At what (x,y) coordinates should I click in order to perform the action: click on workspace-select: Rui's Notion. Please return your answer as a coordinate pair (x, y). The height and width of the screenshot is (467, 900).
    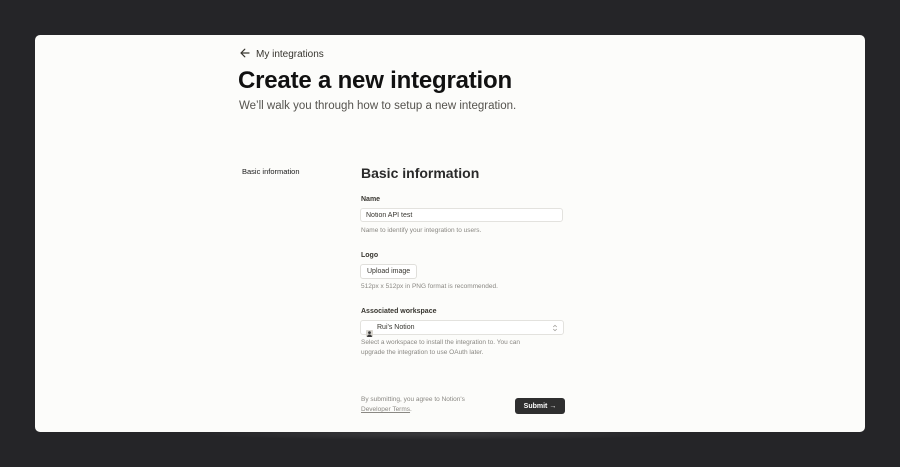
    Looking at the image, I should click on (462, 328).